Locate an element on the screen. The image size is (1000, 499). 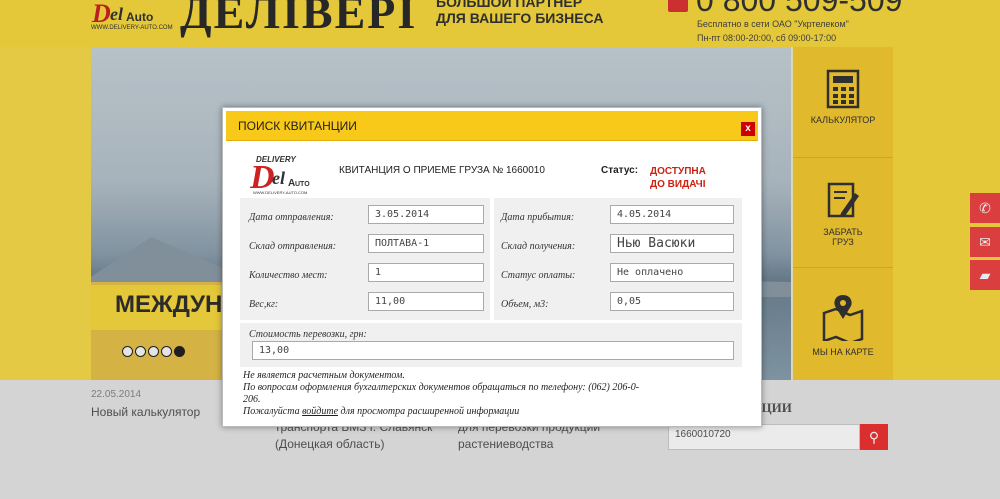
note-login-pre: Пожалуйста is located at coordinates (273, 411).